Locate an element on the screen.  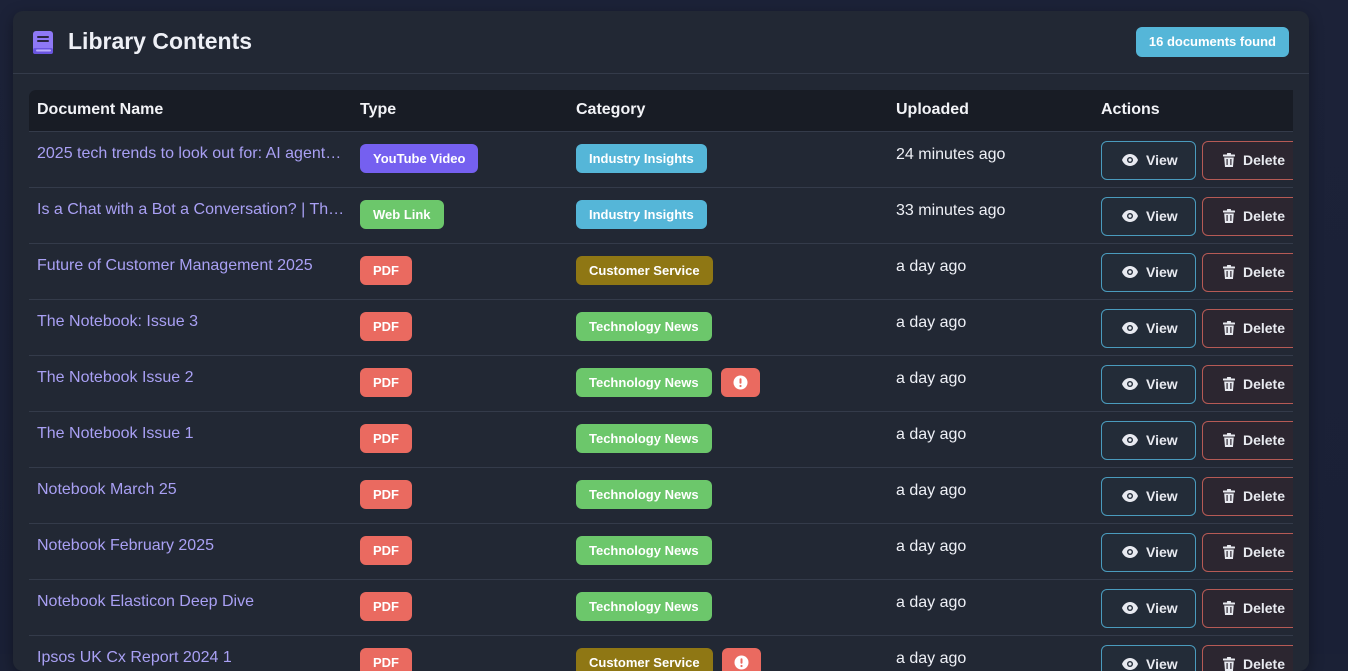
cell-document-name: Notebook Elasticon Deep Dive is located at coordinates (190, 607).